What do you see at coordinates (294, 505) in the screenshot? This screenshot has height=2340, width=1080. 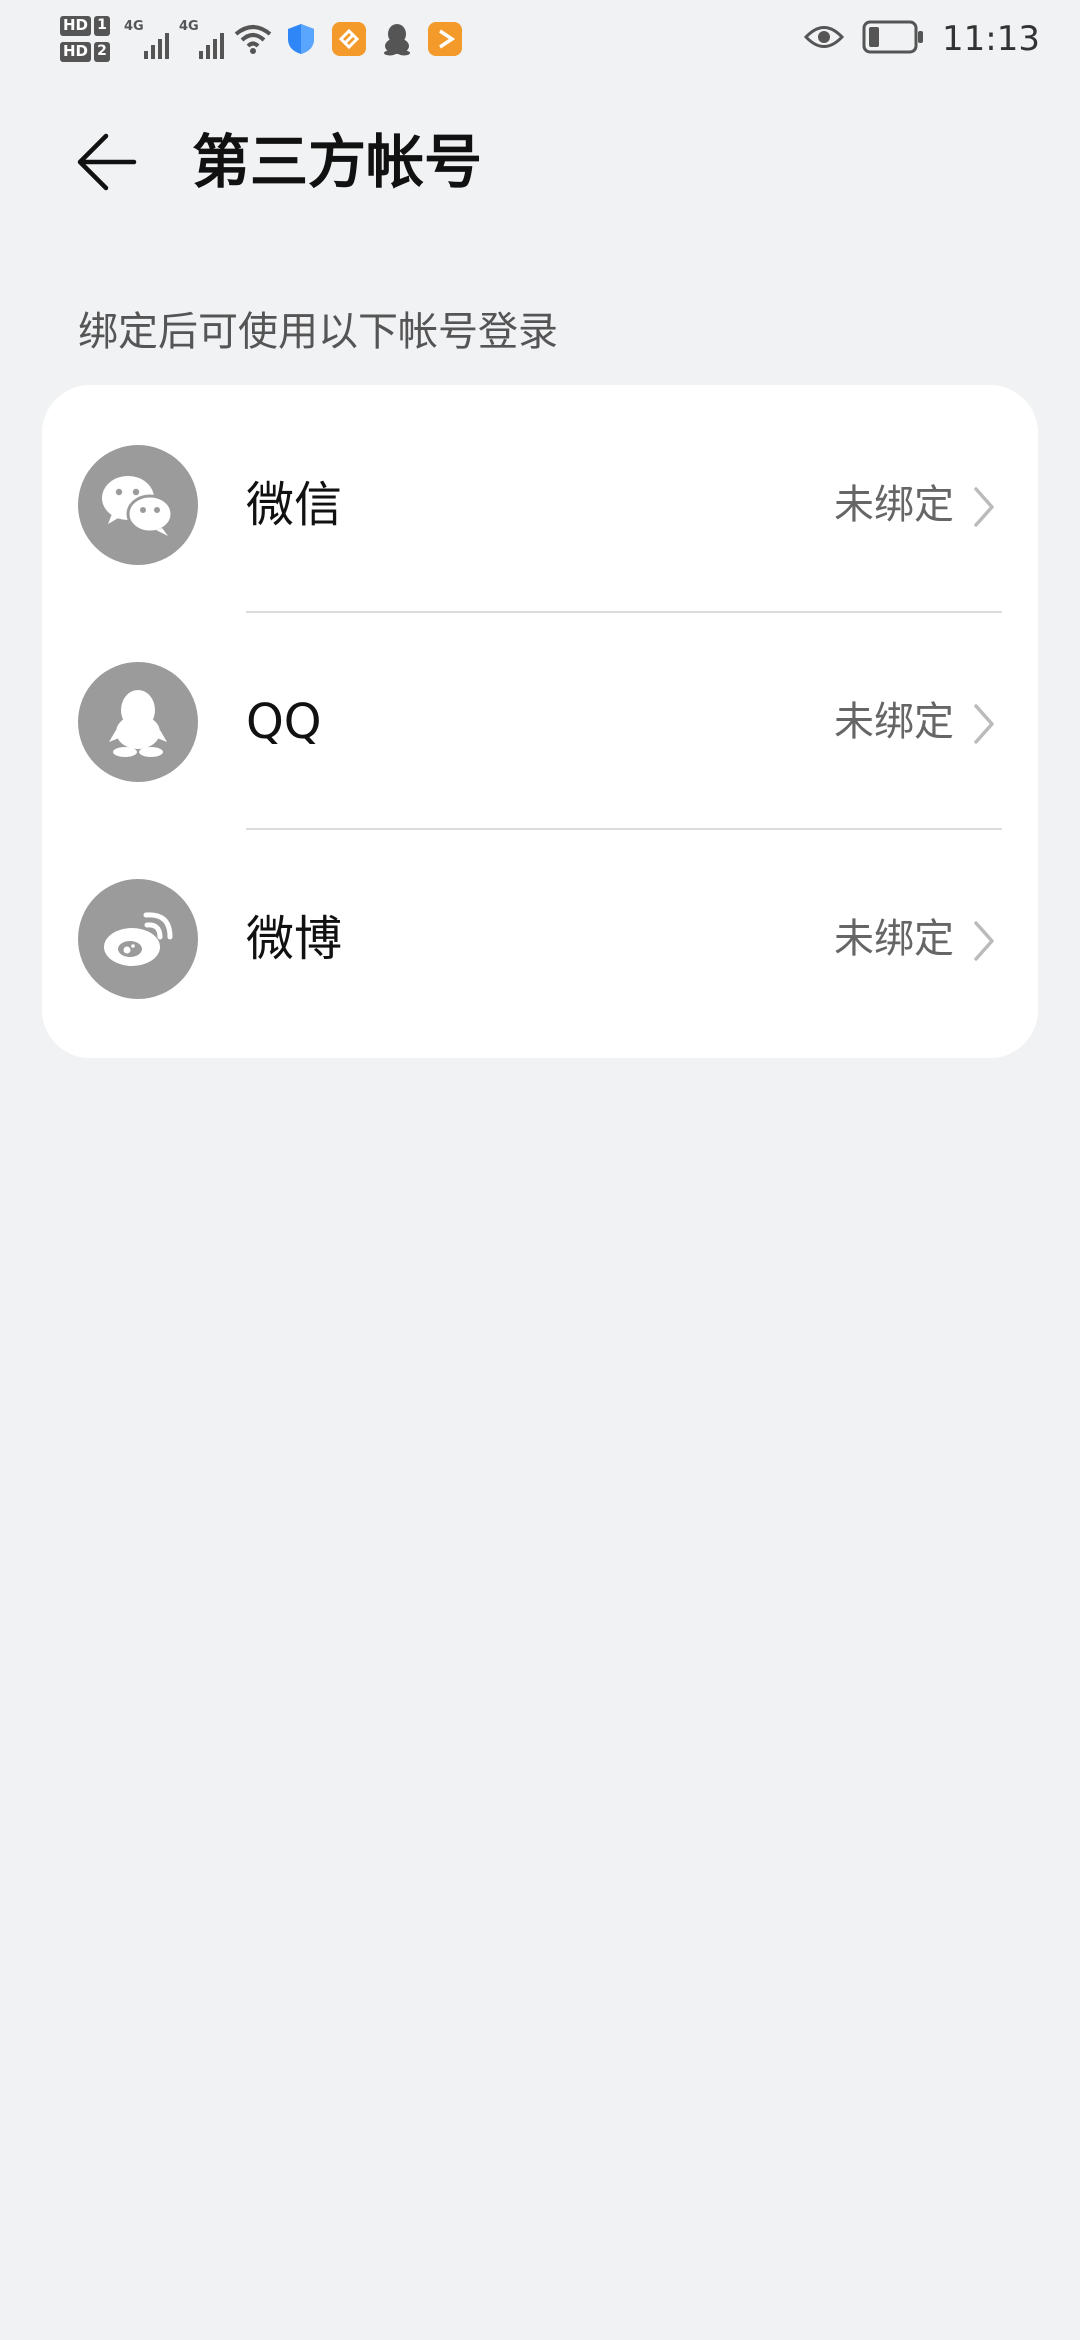 I see `account-name: 微信` at bounding box center [294, 505].